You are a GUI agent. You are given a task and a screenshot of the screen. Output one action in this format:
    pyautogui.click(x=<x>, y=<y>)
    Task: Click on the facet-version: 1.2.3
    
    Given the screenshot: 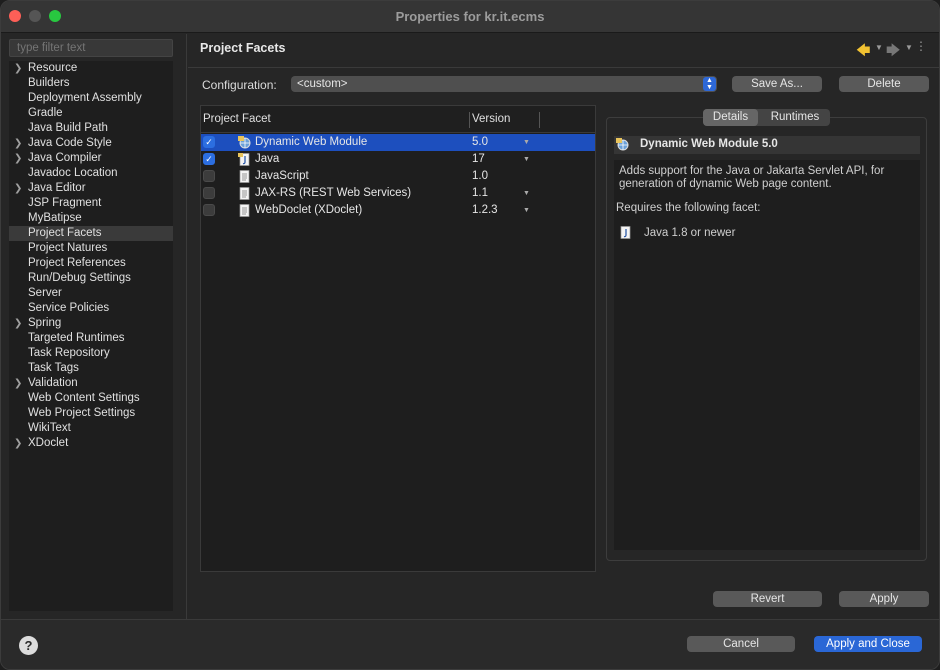 What is the action you would take?
    pyautogui.click(x=485, y=210)
    